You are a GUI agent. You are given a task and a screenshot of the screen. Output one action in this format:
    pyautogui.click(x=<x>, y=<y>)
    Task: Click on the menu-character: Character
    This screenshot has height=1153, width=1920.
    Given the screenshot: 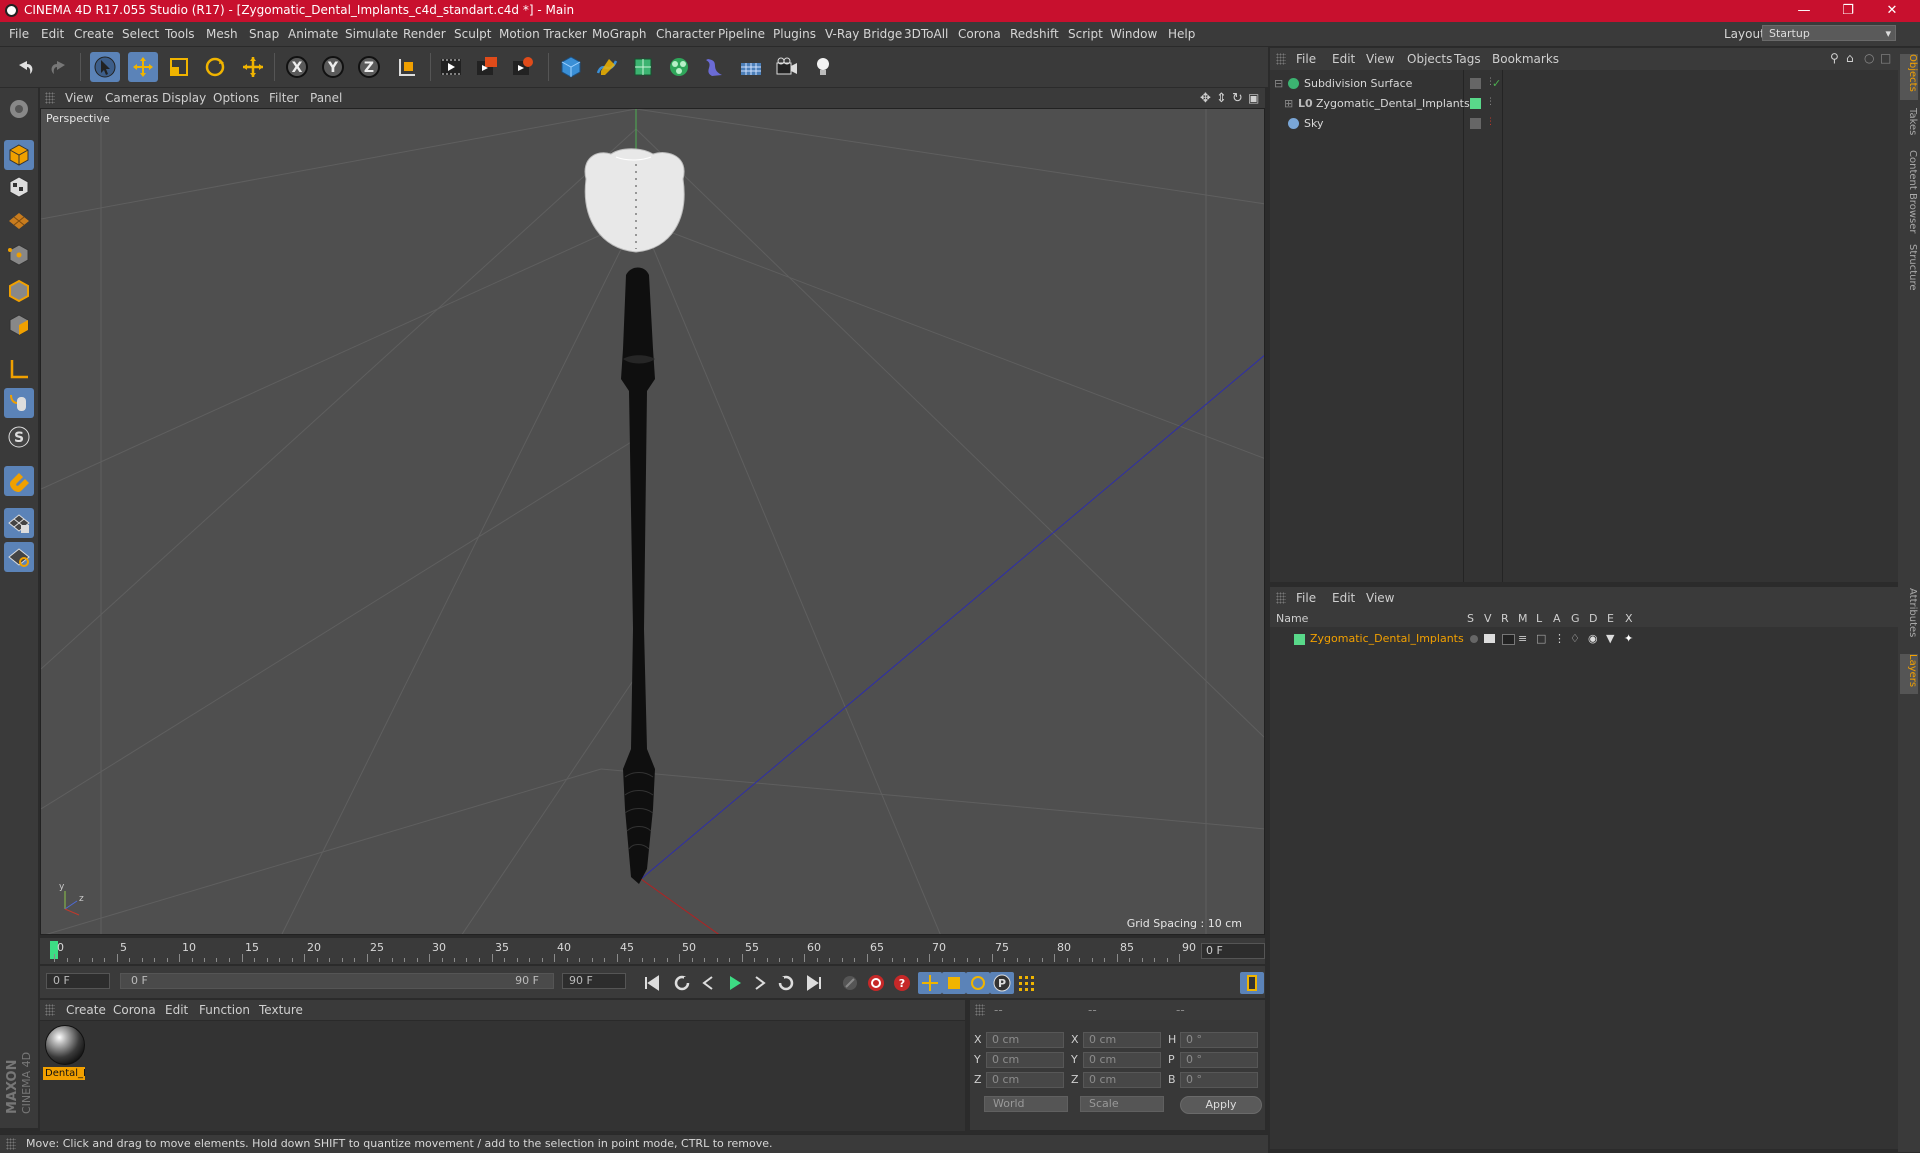 What is the action you would take?
    pyautogui.click(x=685, y=34)
    